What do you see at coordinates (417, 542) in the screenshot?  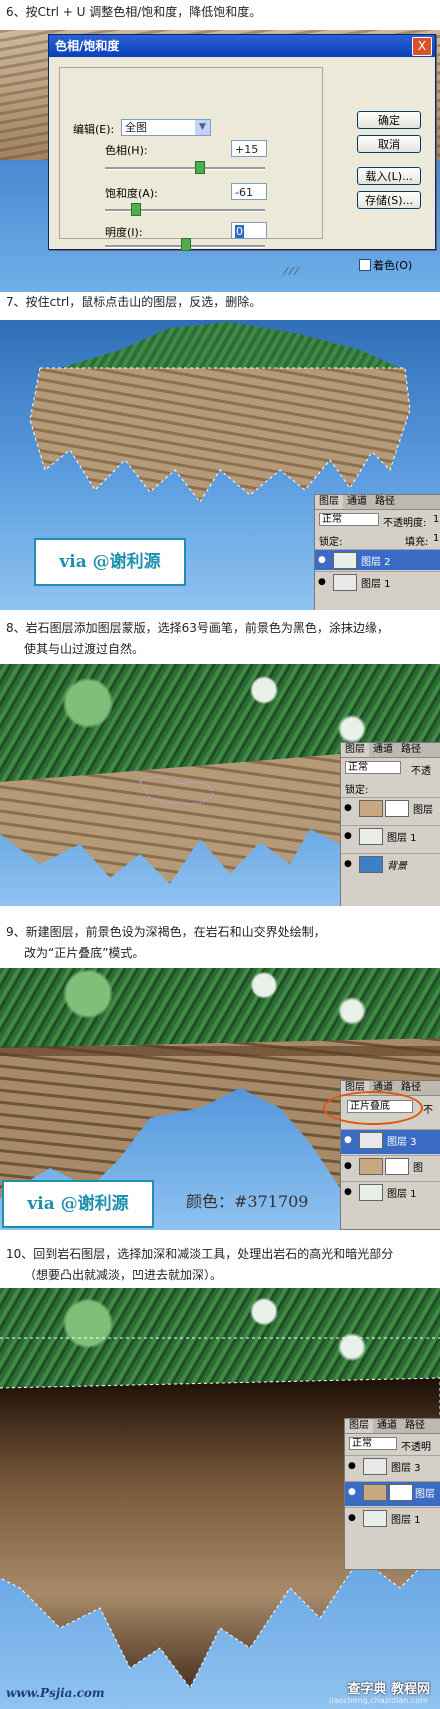 I see `fill-label: 填充:` at bounding box center [417, 542].